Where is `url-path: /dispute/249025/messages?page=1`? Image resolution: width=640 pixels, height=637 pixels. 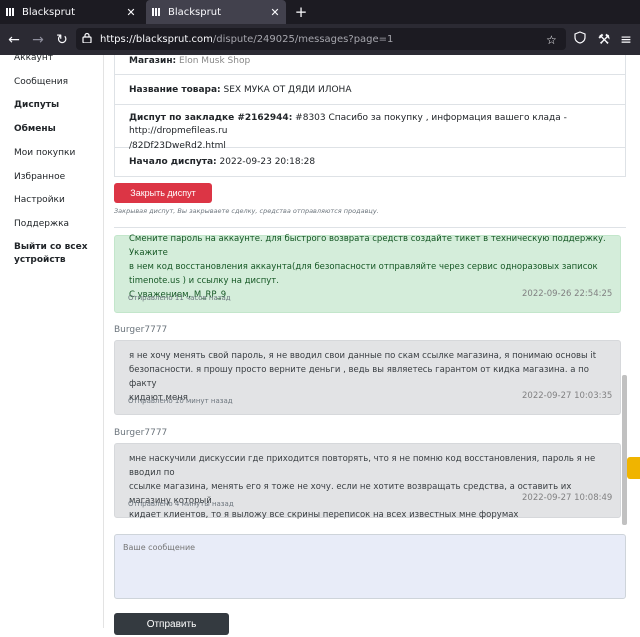
url-path: /dispute/249025/messages?page=1 is located at coordinates (303, 39).